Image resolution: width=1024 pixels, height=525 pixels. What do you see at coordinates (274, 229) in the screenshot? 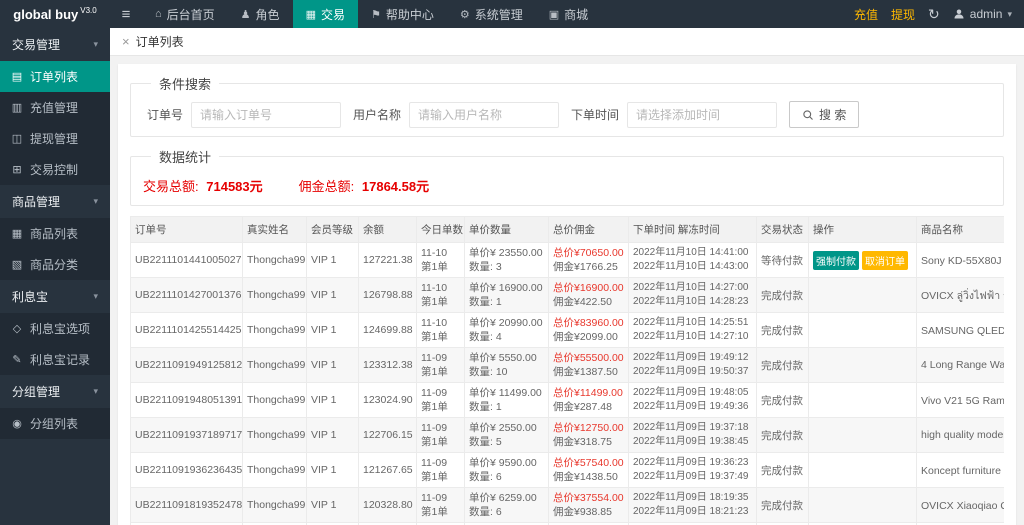
I see `col-header-1: 真实姓名` at bounding box center [274, 229].